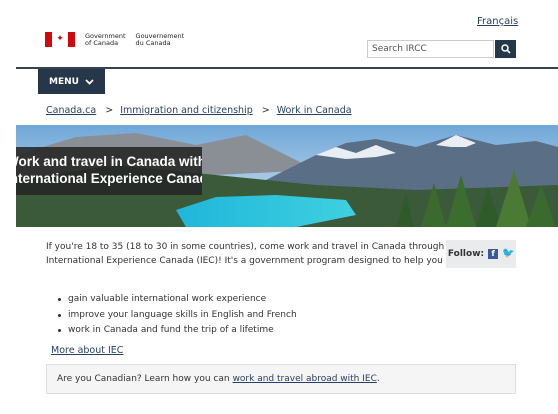 This screenshot has height=414, width=558. I want to click on social-follow-box: Follow: f 🐦, so click(481, 254).